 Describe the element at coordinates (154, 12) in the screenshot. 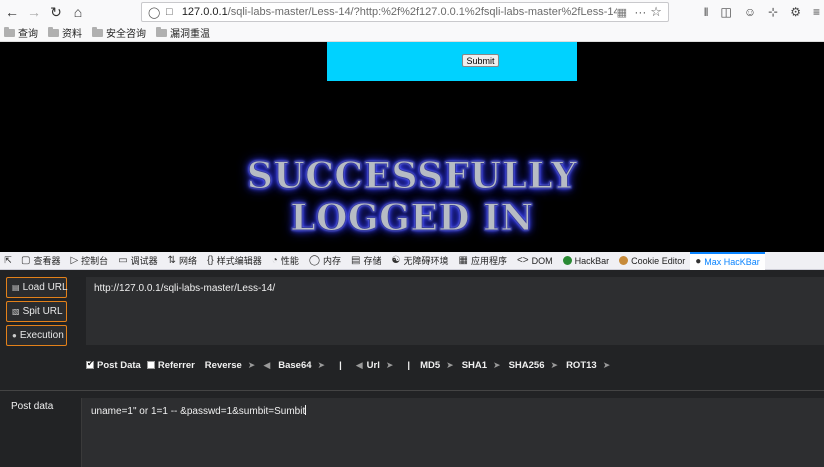

I see `shield-icon: ◯` at that location.